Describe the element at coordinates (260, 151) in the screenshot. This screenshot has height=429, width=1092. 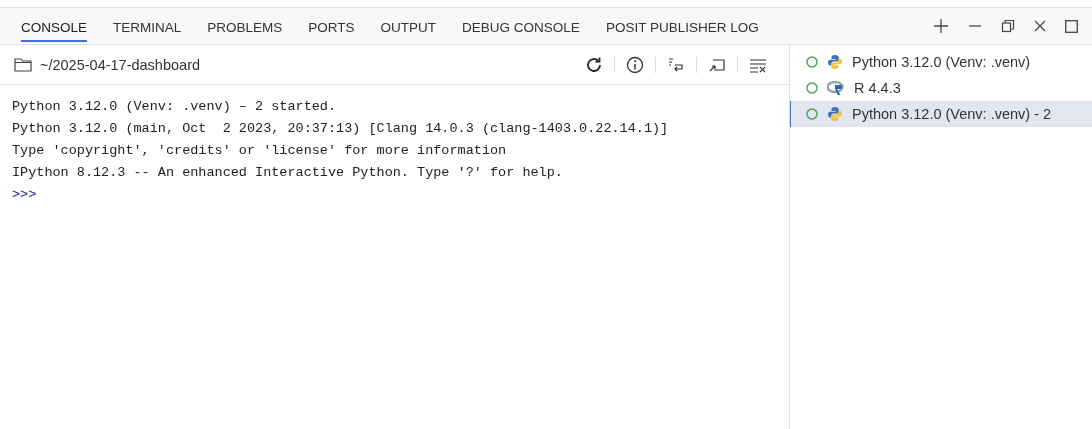
I see `console-output-line: Type 'copyright', 'credits' or 'license' for more information` at that location.